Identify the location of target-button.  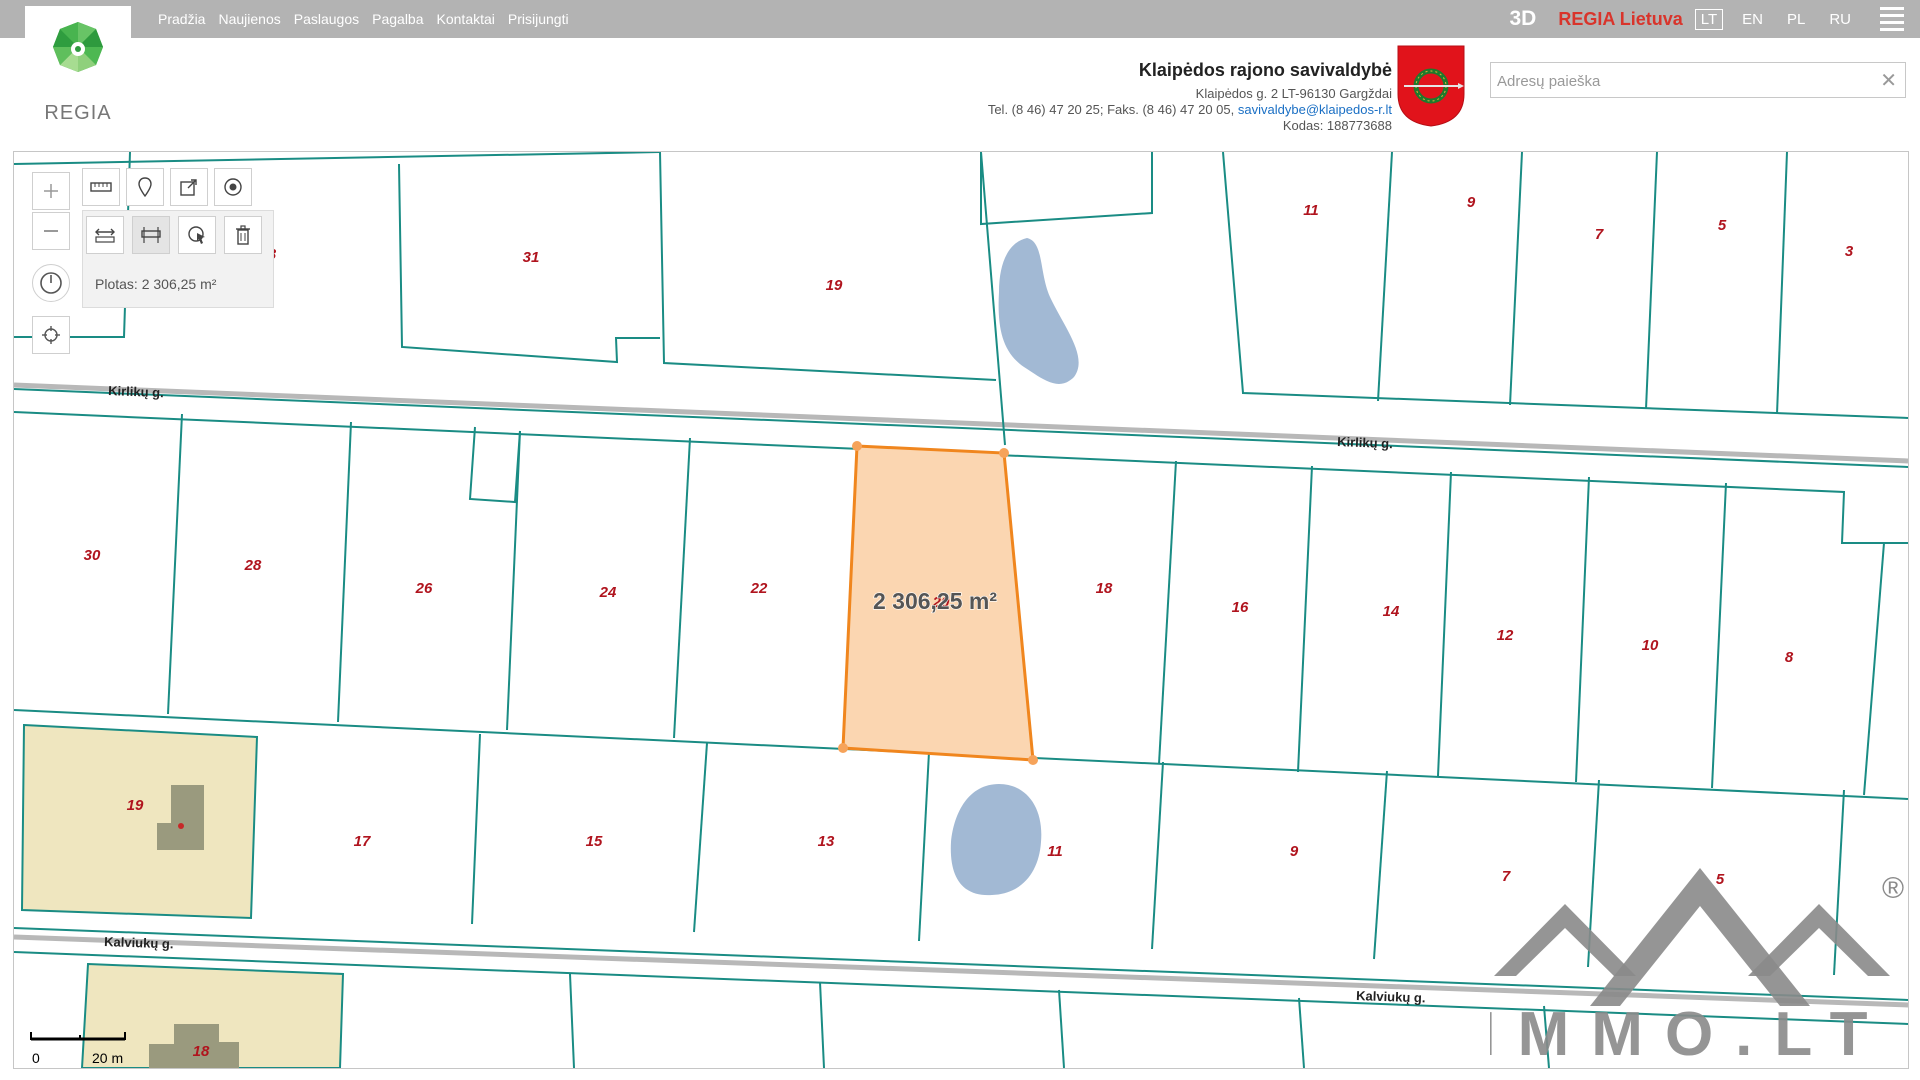
(233, 187).